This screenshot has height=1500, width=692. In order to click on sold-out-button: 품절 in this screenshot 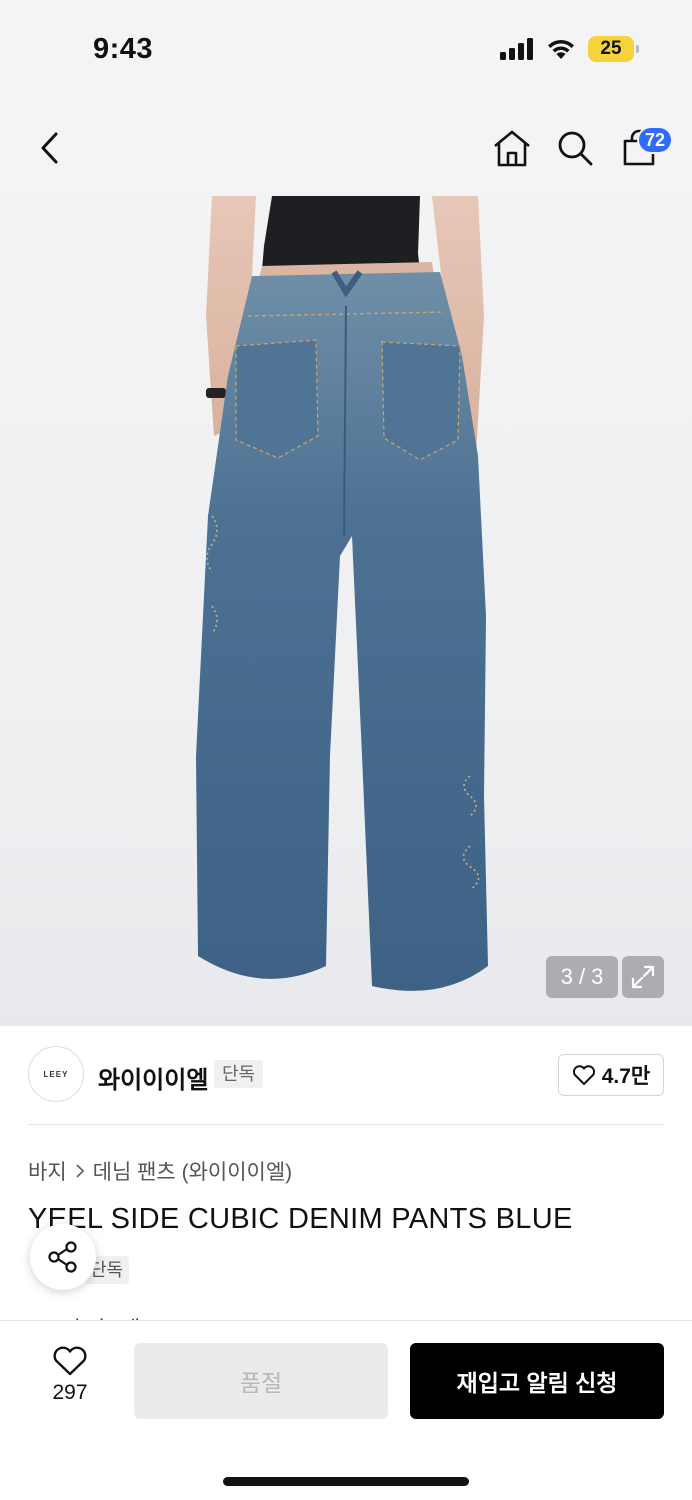, I will do `click(261, 1381)`.